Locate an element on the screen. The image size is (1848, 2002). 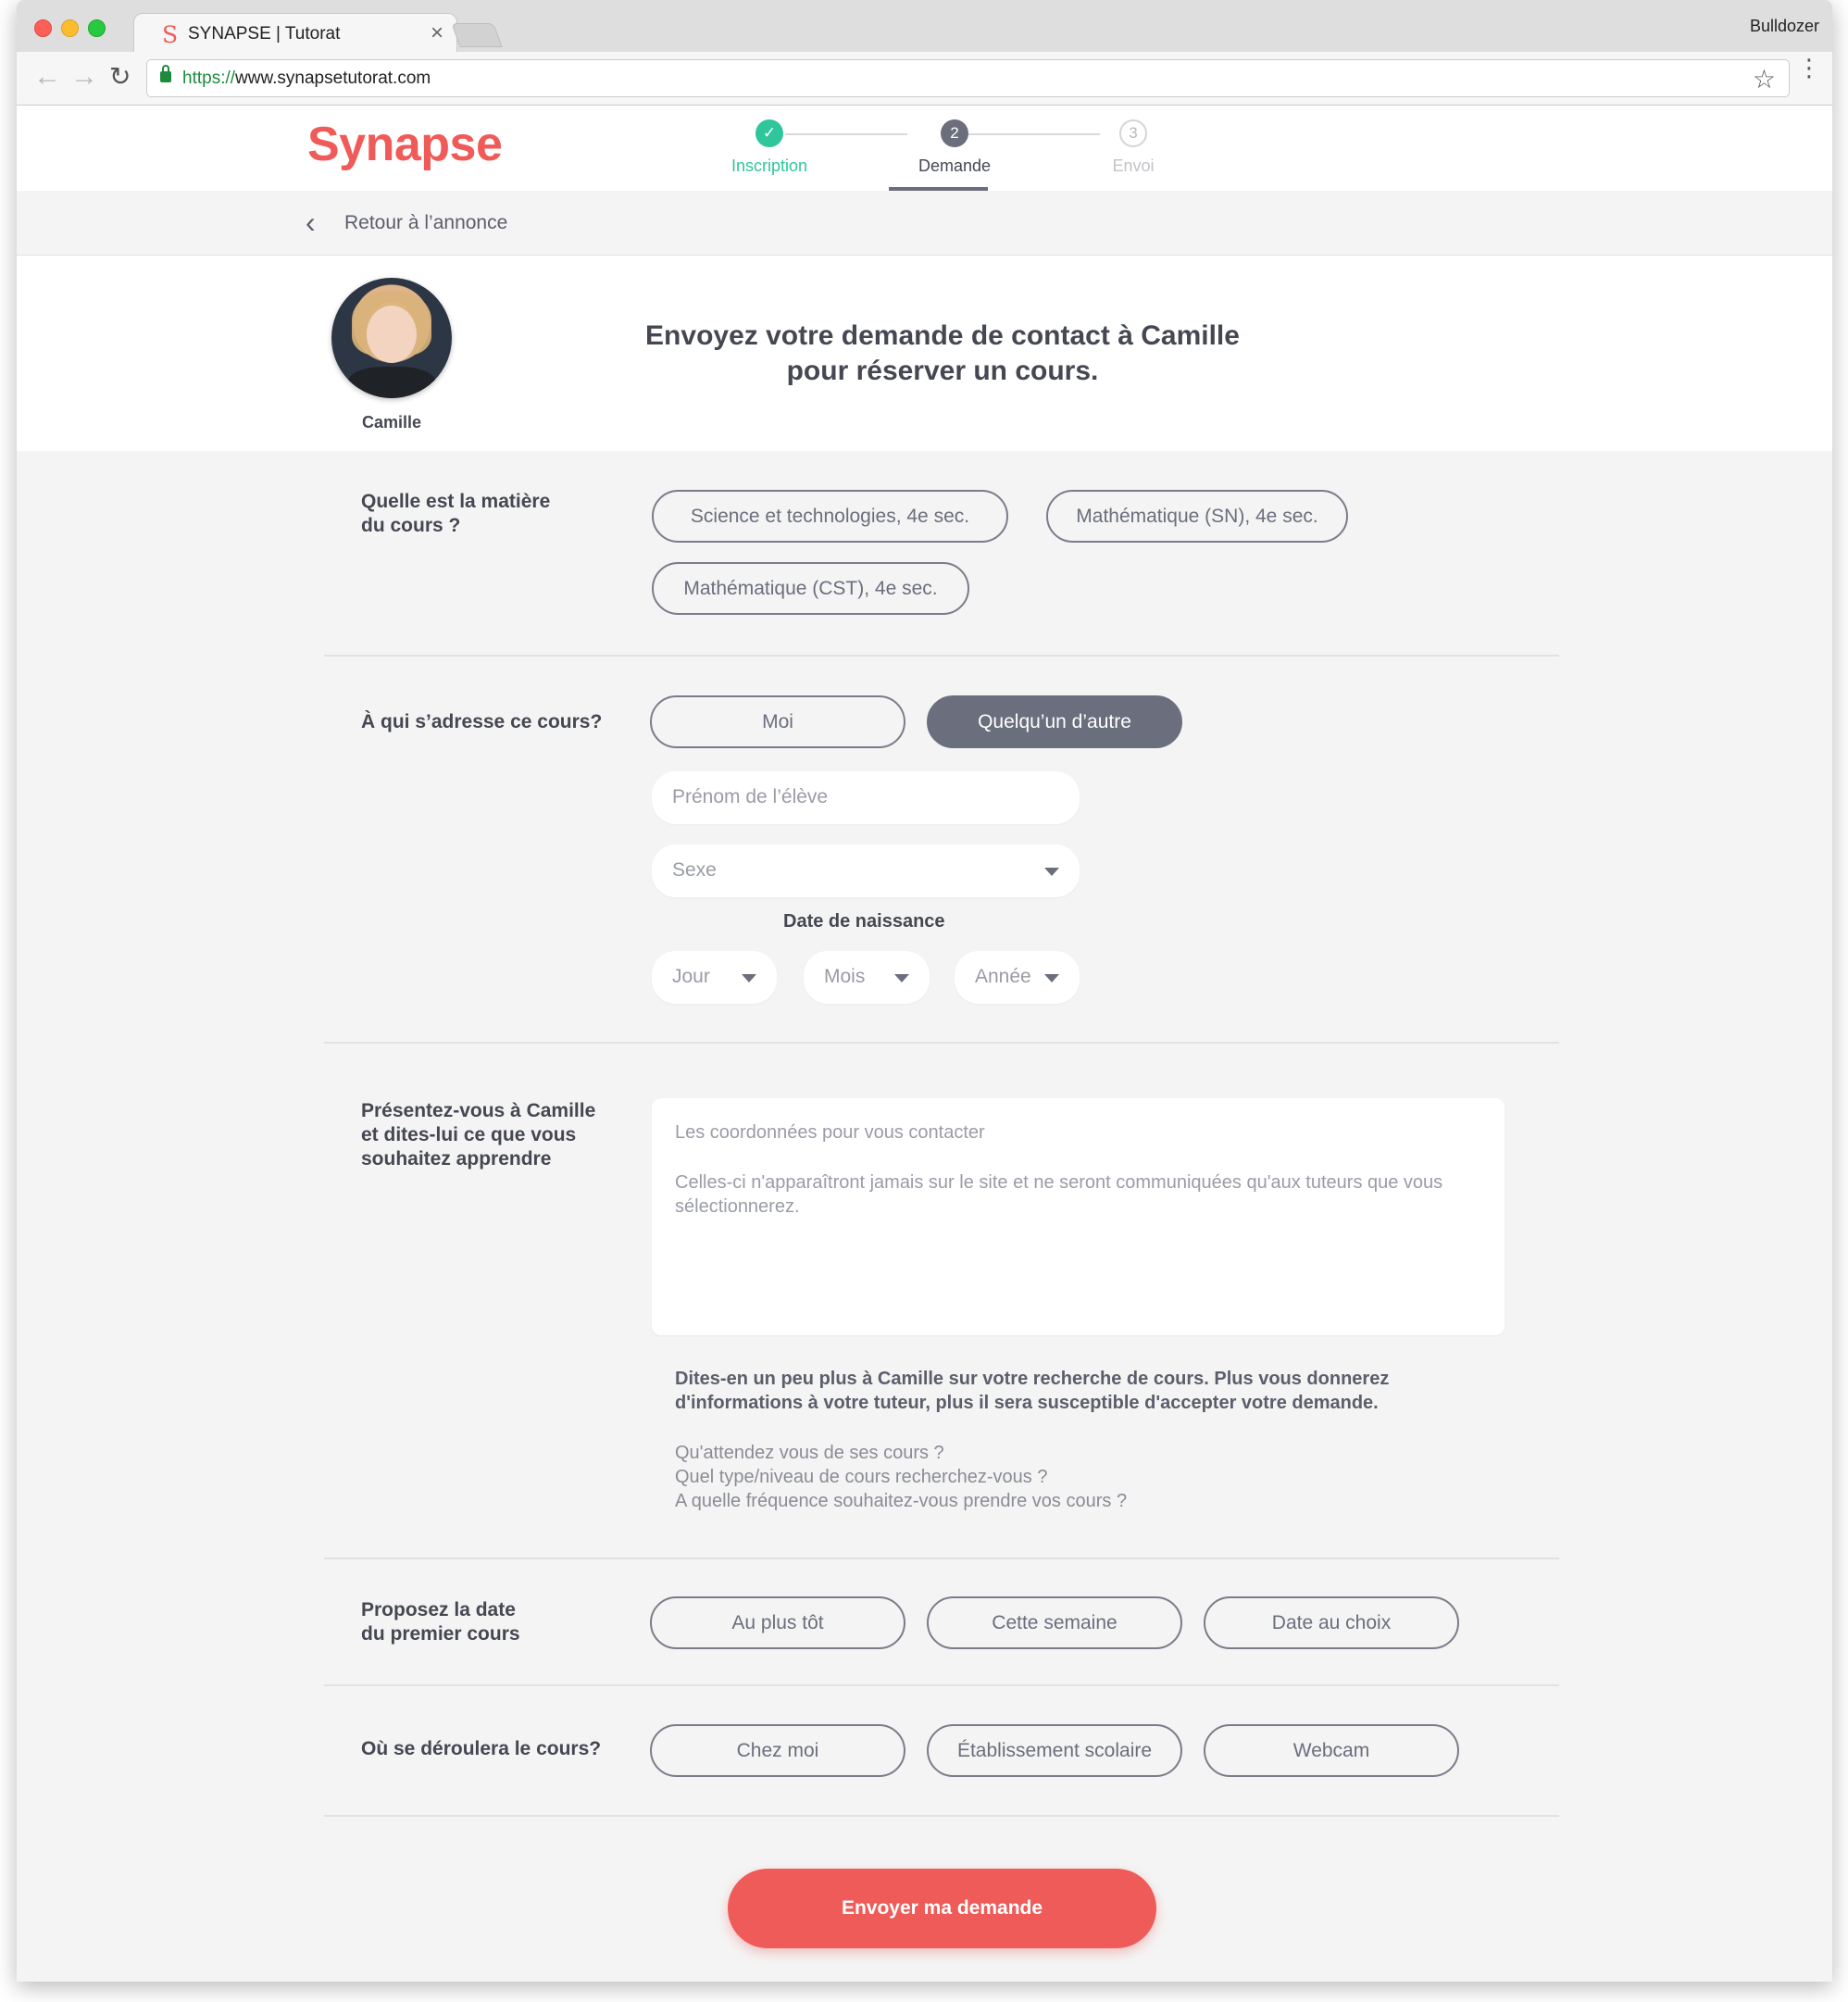
checkmark-icon: ✓ is located at coordinates (769, 133).